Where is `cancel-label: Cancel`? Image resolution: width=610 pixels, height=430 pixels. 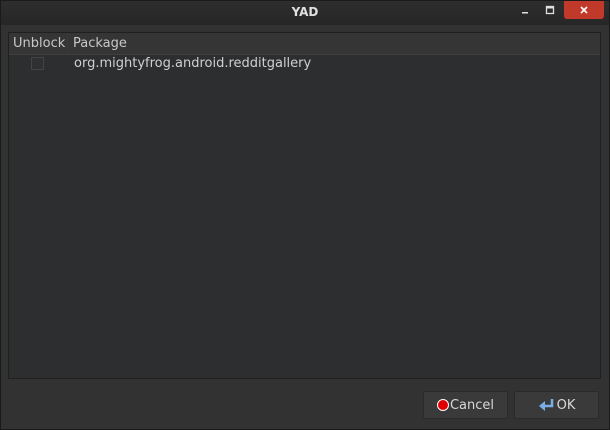 cancel-label: Cancel is located at coordinates (472, 405).